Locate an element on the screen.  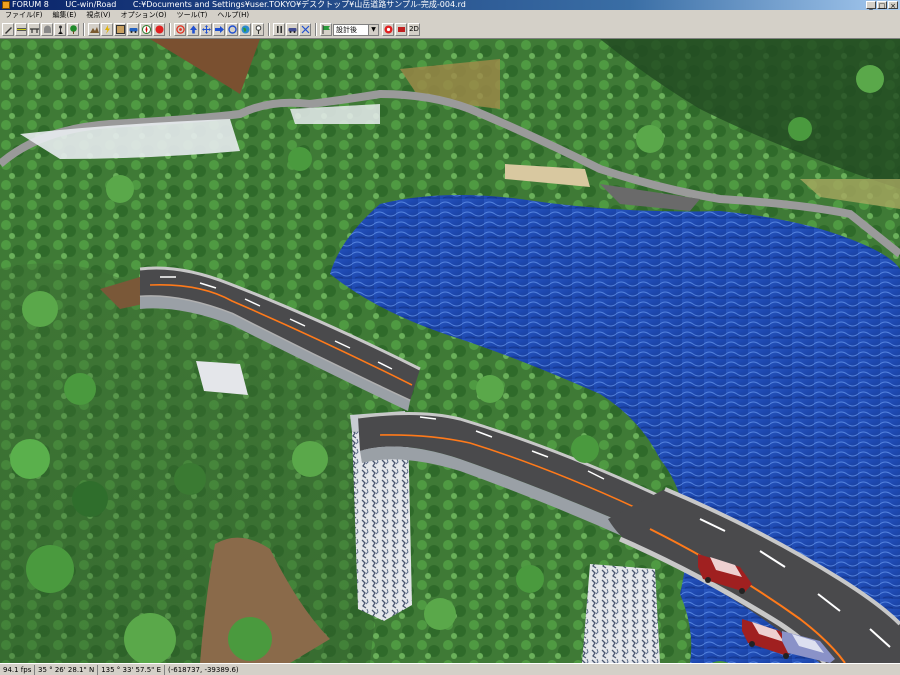
lightning-icon is located at coordinates (107, 29).